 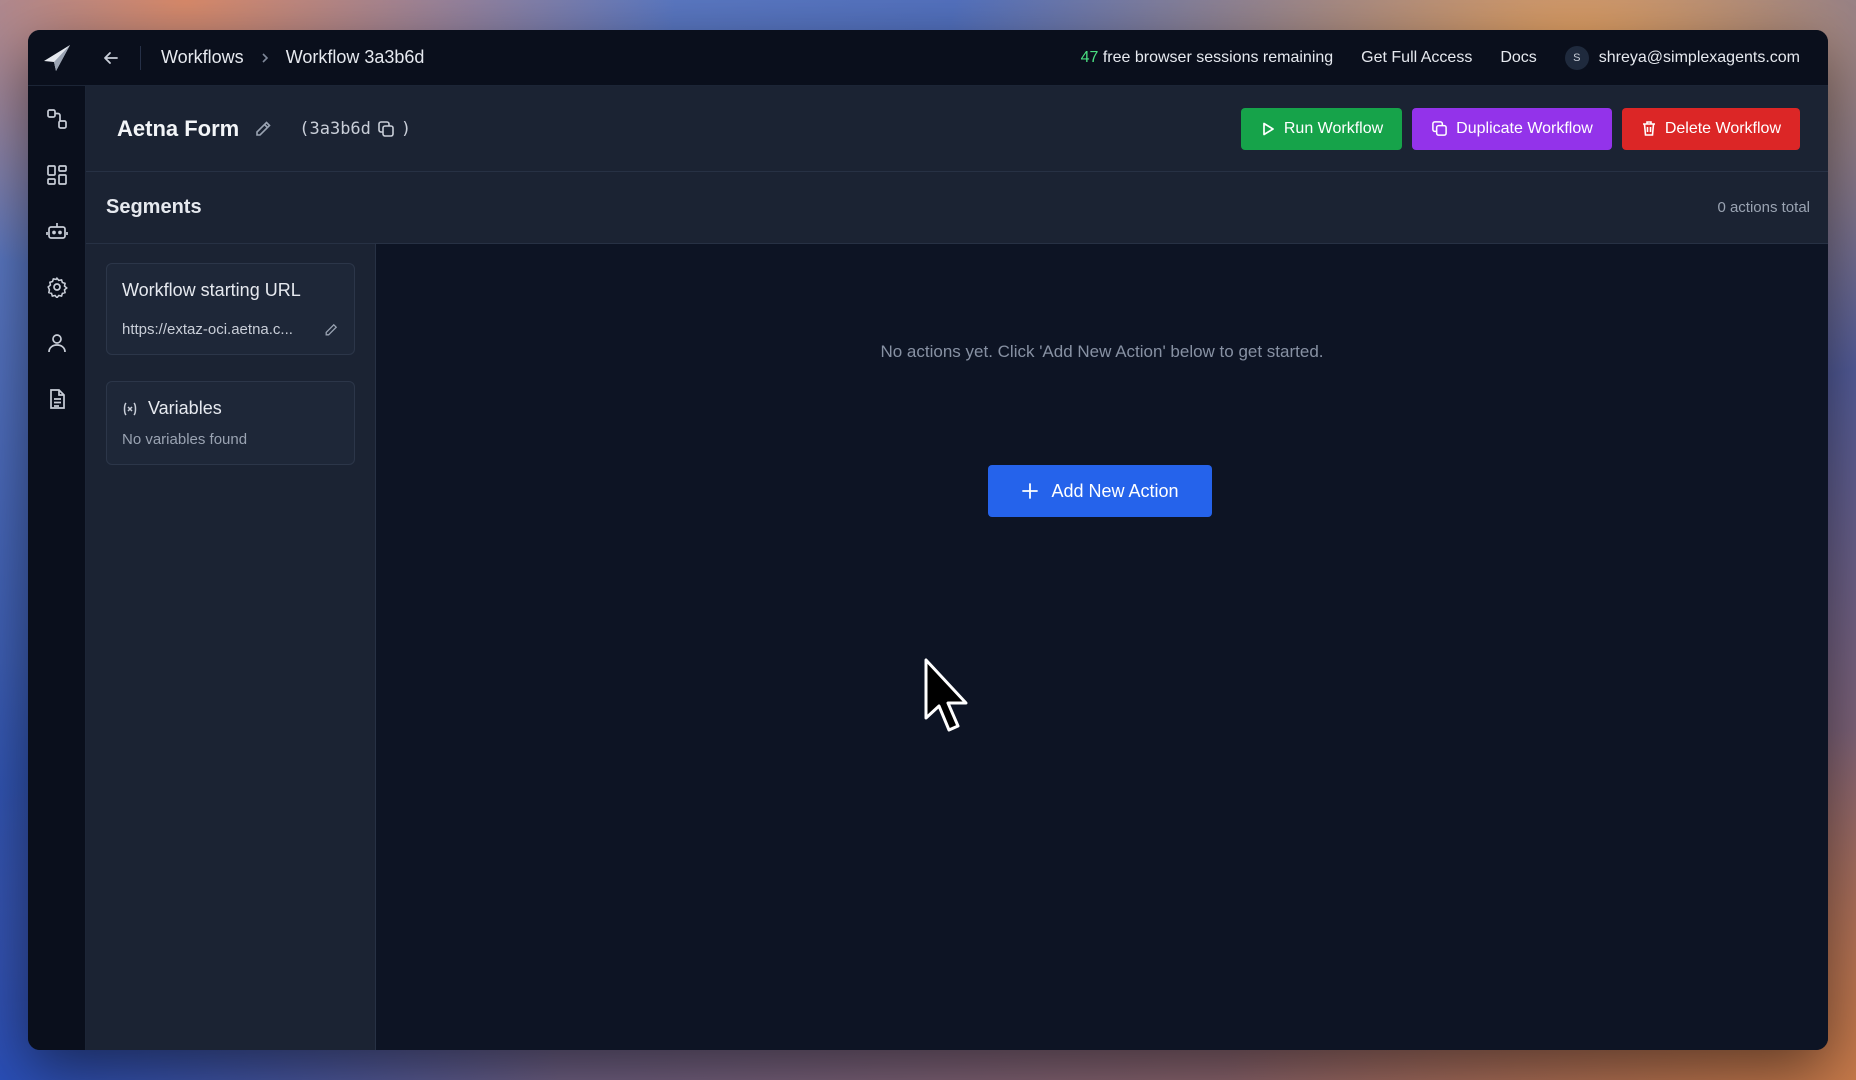 What do you see at coordinates (1089, 57) in the screenshot?
I see `sessions-count: 47` at bounding box center [1089, 57].